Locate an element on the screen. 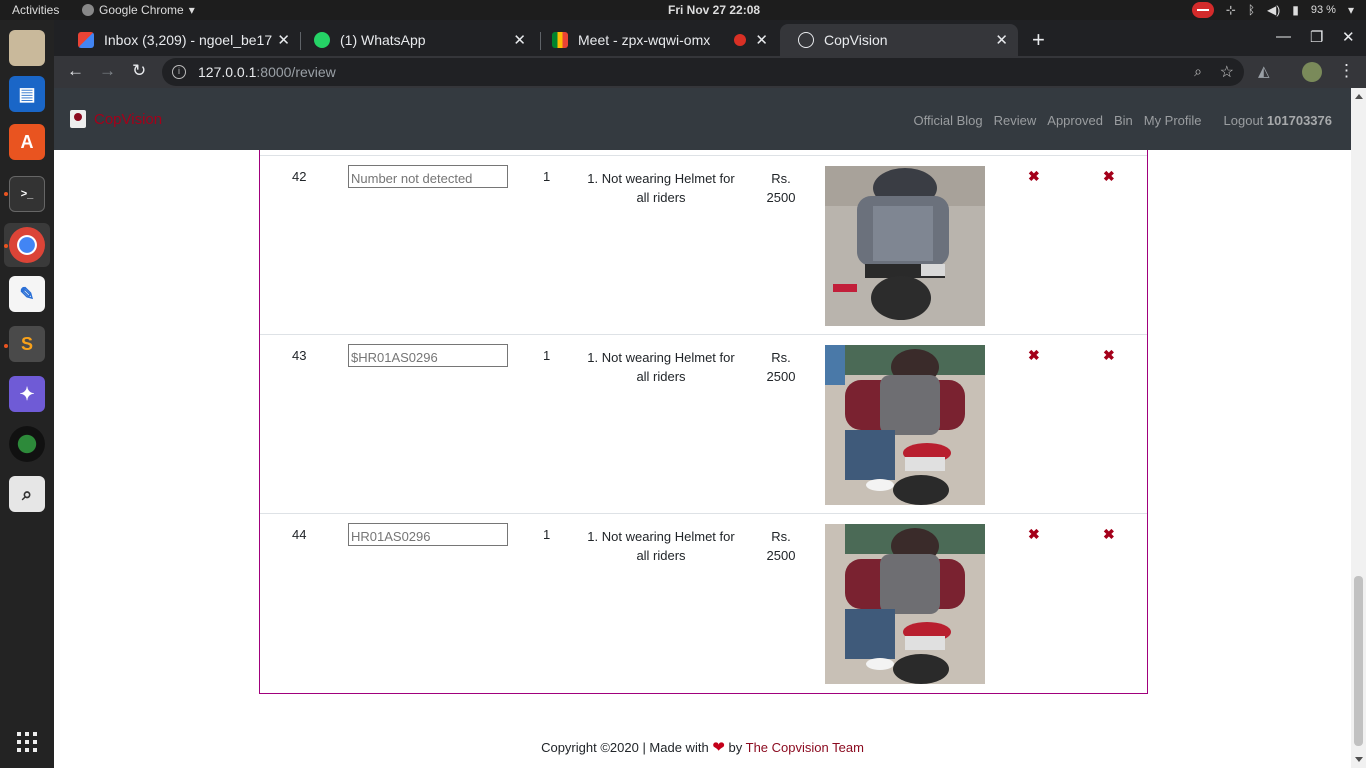 This screenshot has height=768, width=1366. dock: ▤ A >_ ✎ S ✦ ⌕ is located at coordinates (27, 394).